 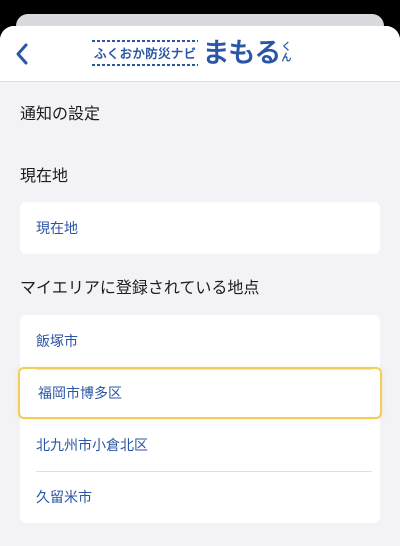 I want to click on logo-subtitle: ふくおか防災ナビ, so click(x=145, y=53).